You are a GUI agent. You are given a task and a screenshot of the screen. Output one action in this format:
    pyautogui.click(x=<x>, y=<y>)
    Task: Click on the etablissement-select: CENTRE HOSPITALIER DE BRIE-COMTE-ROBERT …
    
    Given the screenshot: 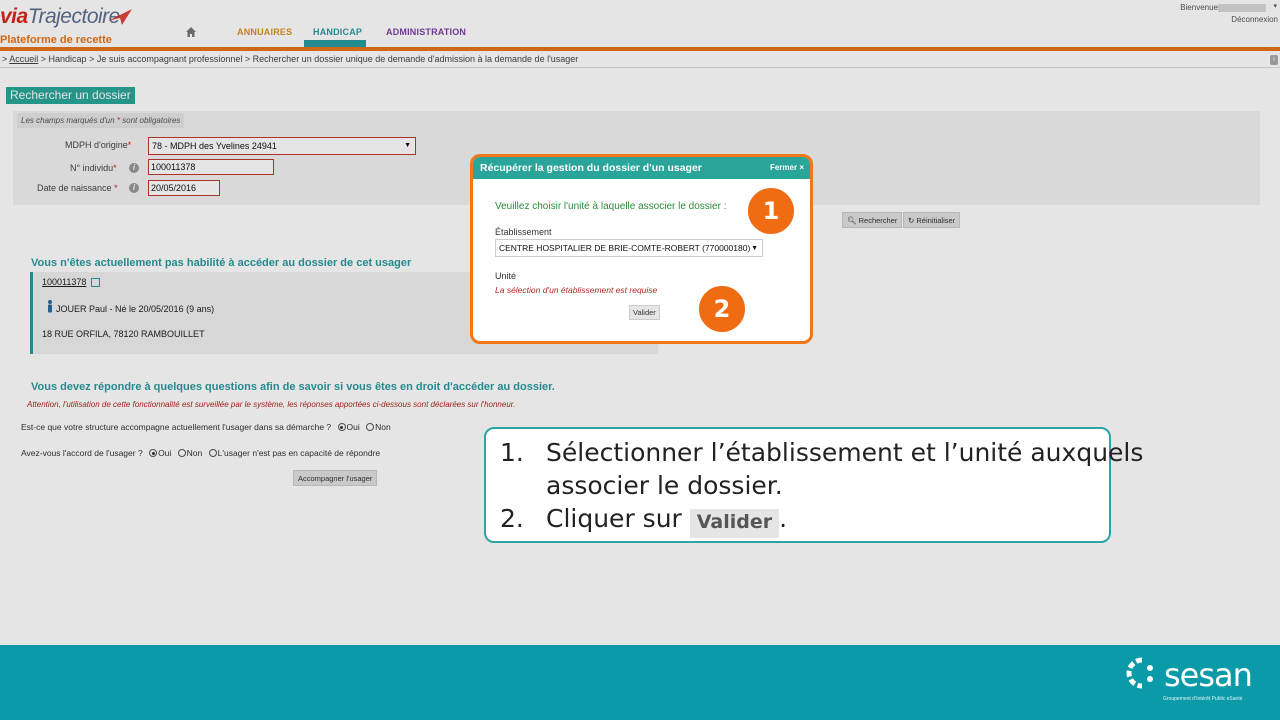 What is the action you would take?
    pyautogui.click(x=629, y=248)
    